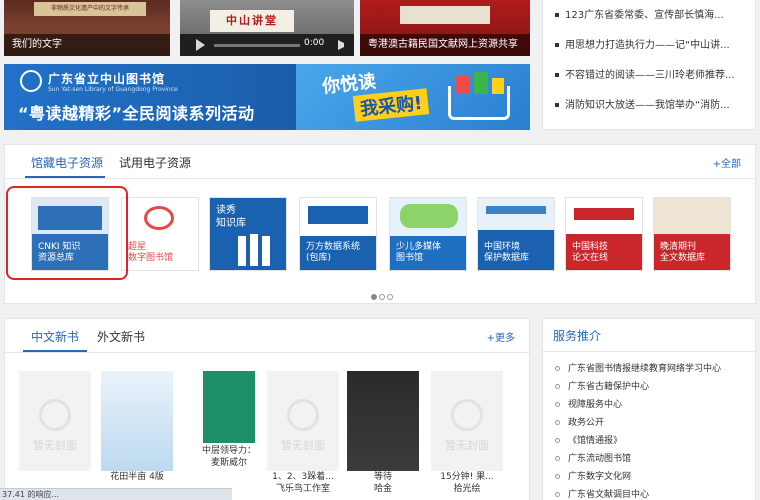 The height and width of the screenshot is (500, 760). I want to click on bookshelf-icon, so click(242, 251).